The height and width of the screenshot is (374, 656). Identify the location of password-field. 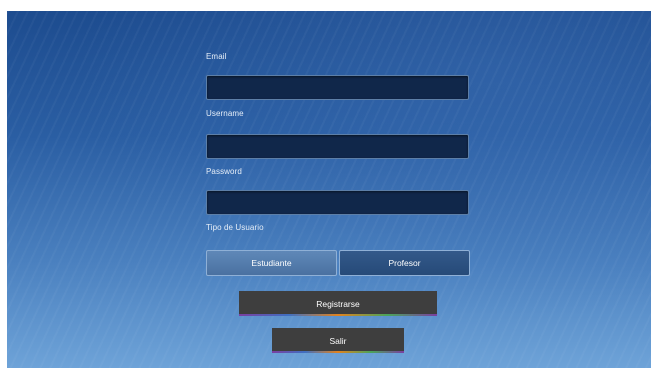
(337, 202).